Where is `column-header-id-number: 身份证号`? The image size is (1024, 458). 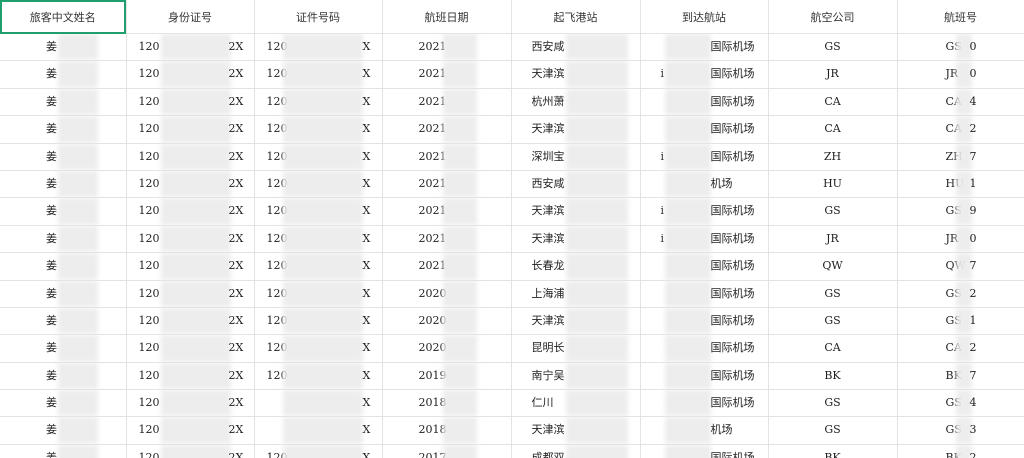 column-header-id-number: 身份证号 is located at coordinates (190, 17).